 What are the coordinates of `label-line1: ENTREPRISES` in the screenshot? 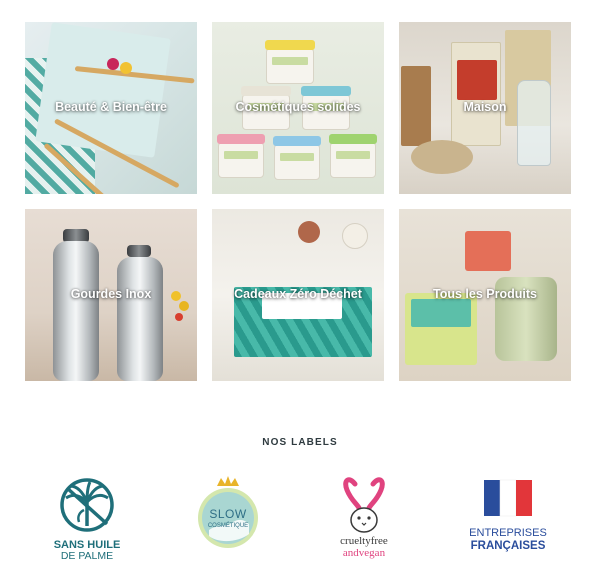 It's located at (508, 533).